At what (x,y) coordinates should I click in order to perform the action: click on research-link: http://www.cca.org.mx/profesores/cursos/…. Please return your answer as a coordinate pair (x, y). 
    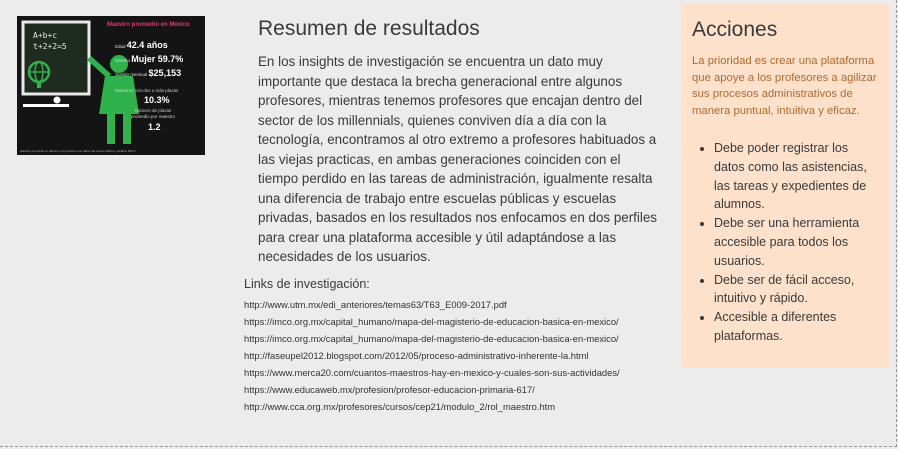
    Looking at the image, I should click on (399, 406).